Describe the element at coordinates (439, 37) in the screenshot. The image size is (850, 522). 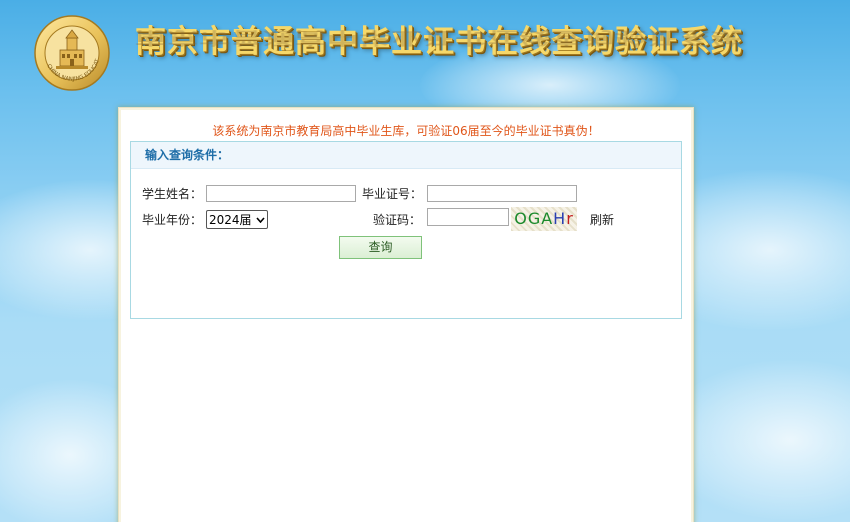
I see `page-title-reflection: 南京市普通高中毕业证书在线查询验证系统` at that location.